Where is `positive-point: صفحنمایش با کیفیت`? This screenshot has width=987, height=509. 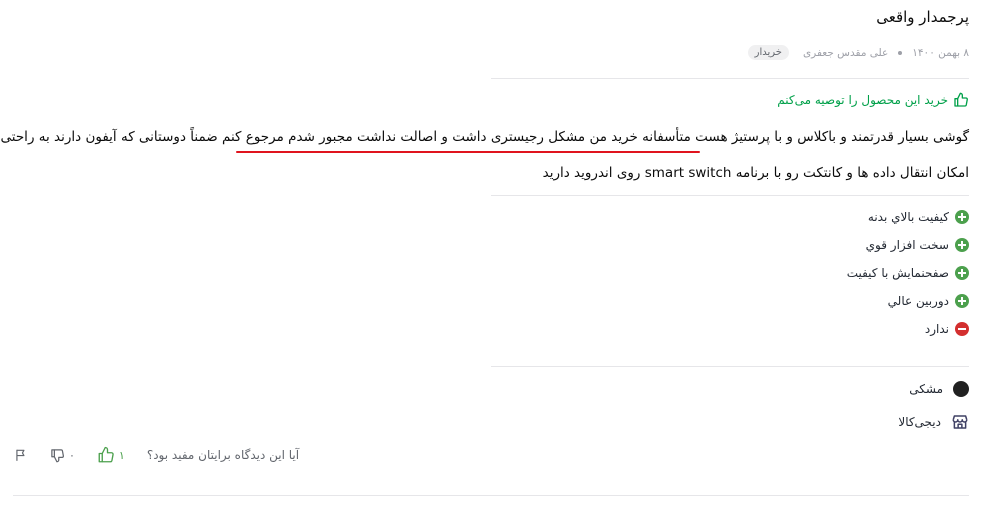
positive-point: صفحنمایش با کیفیت is located at coordinates (908, 273).